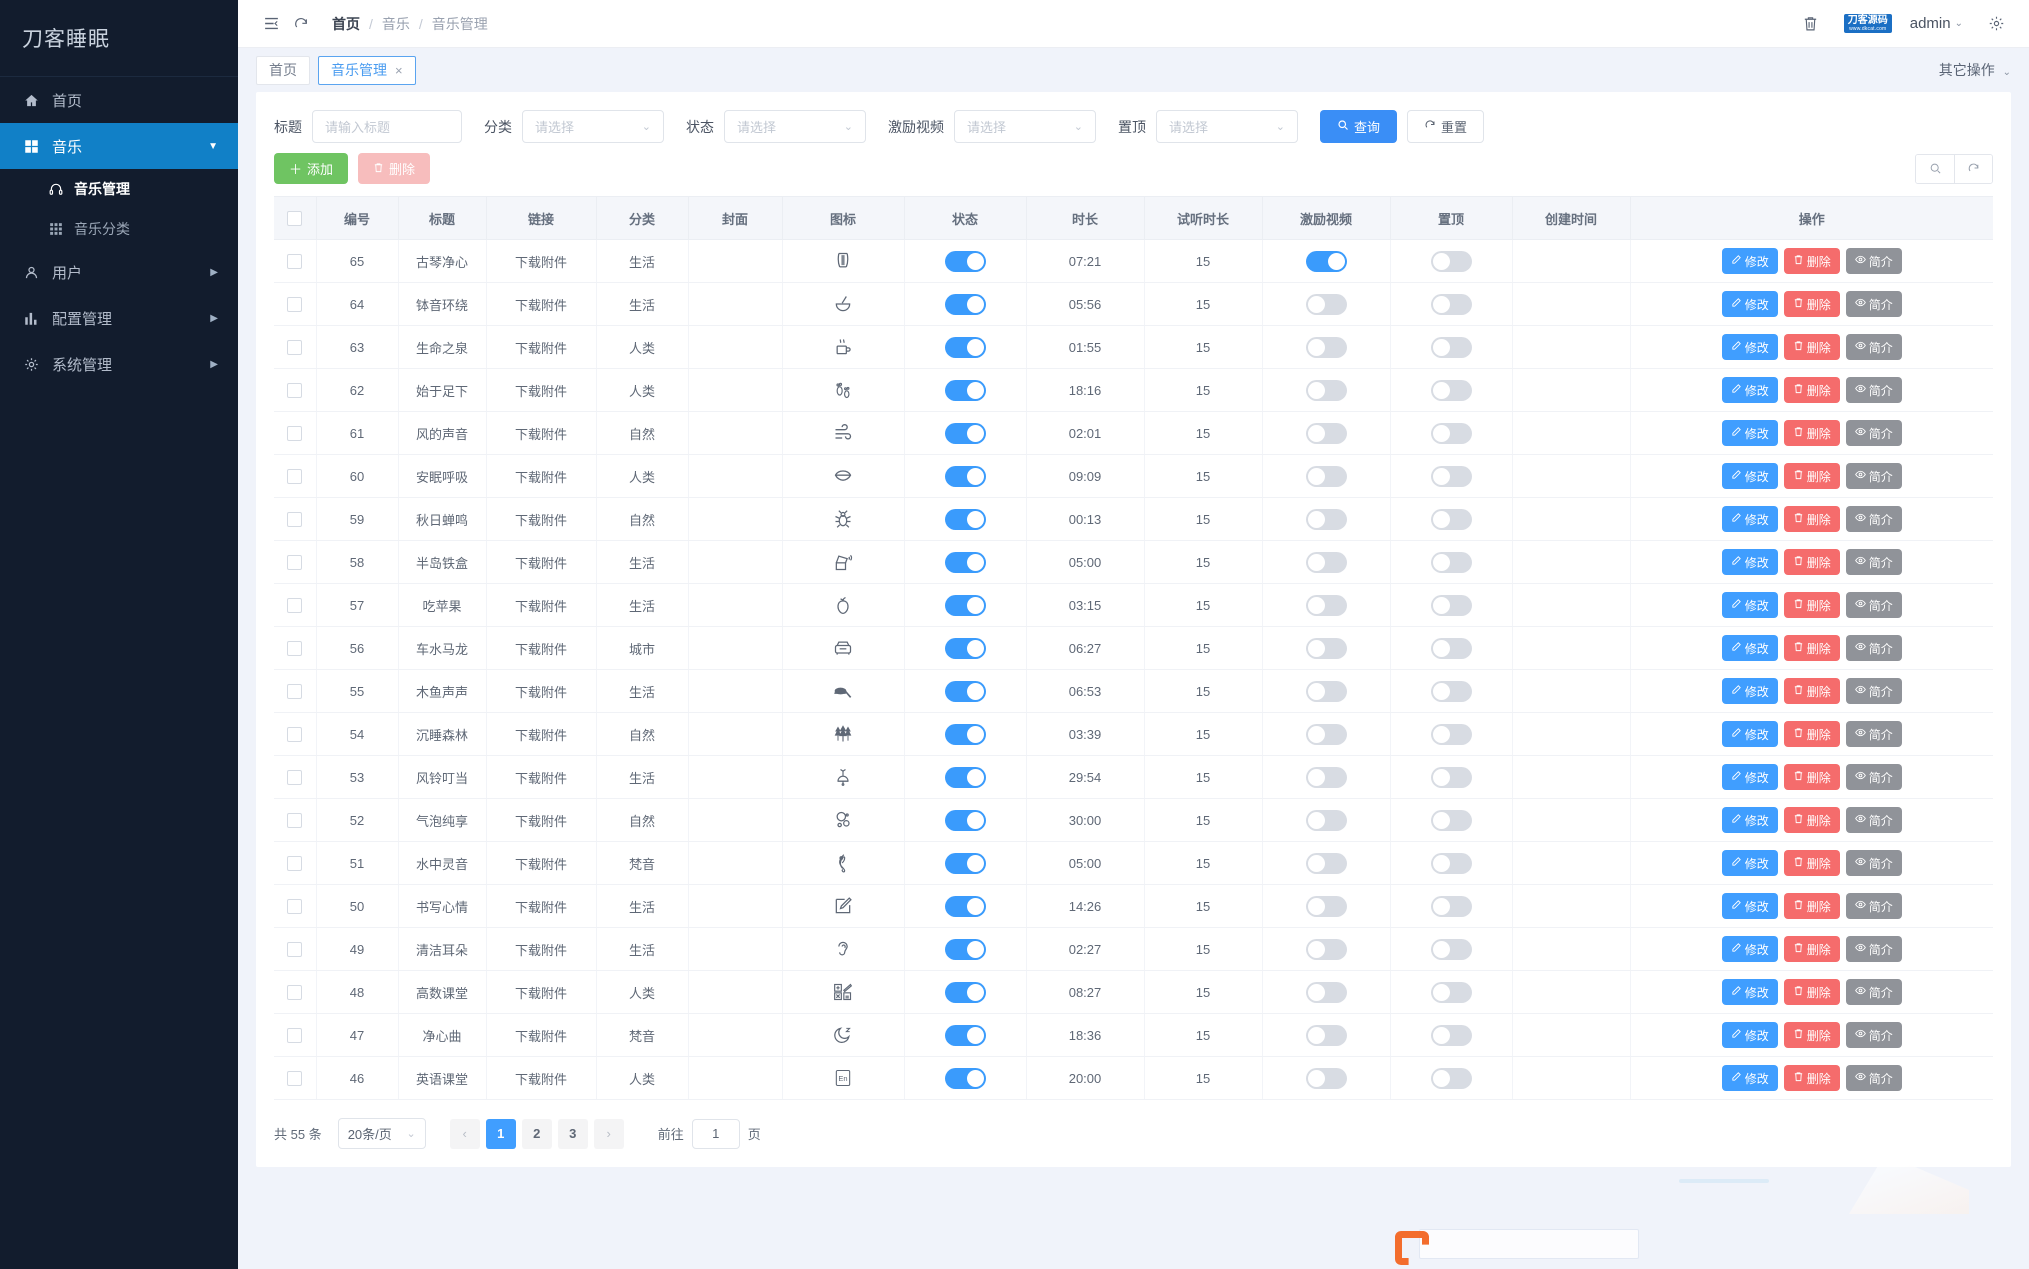 The height and width of the screenshot is (1269, 2029). What do you see at coordinates (572, 1133) in the screenshot?
I see `page-button-3: 3` at bounding box center [572, 1133].